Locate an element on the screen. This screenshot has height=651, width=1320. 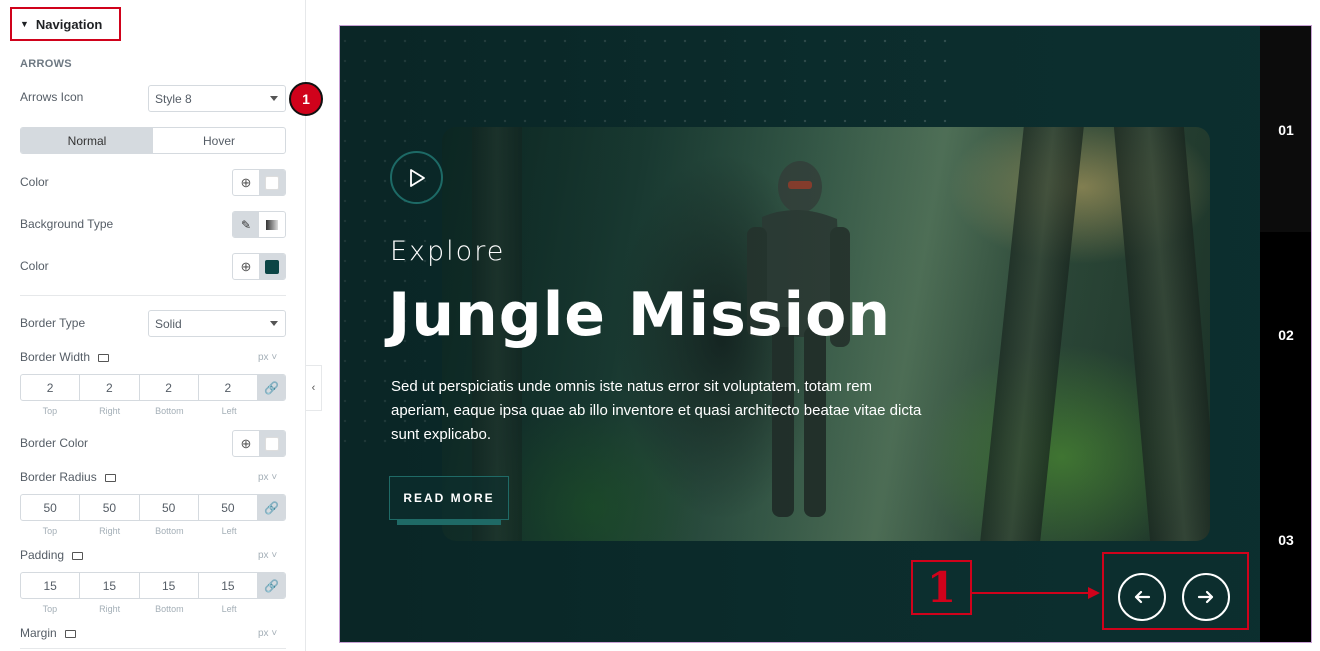
padding-left: 15 is located at coordinates (228, 585).